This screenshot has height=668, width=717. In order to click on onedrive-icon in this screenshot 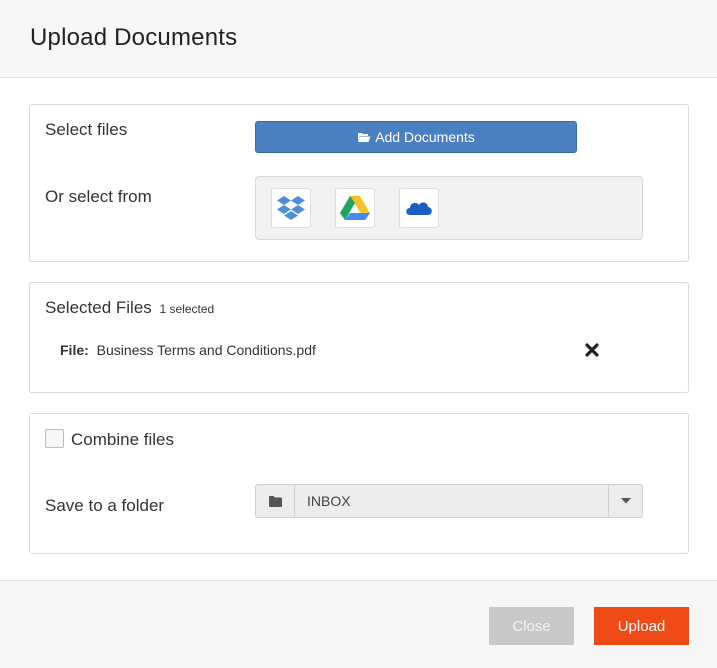, I will do `click(419, 208)`.